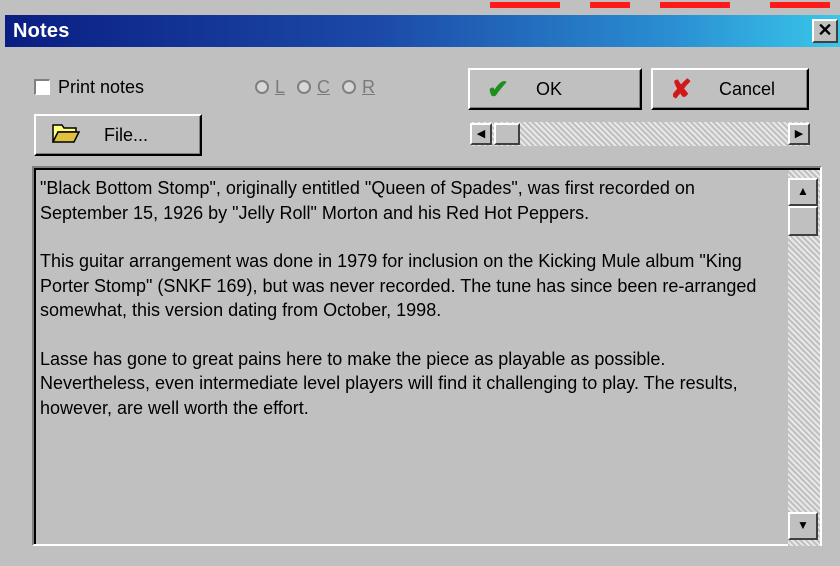 The height and width of the screenshot is (566, 840). What do you see at coordinates (41, 31) in the screenshot?
I see `window-title: Notes` at bounding box center [41, 31].